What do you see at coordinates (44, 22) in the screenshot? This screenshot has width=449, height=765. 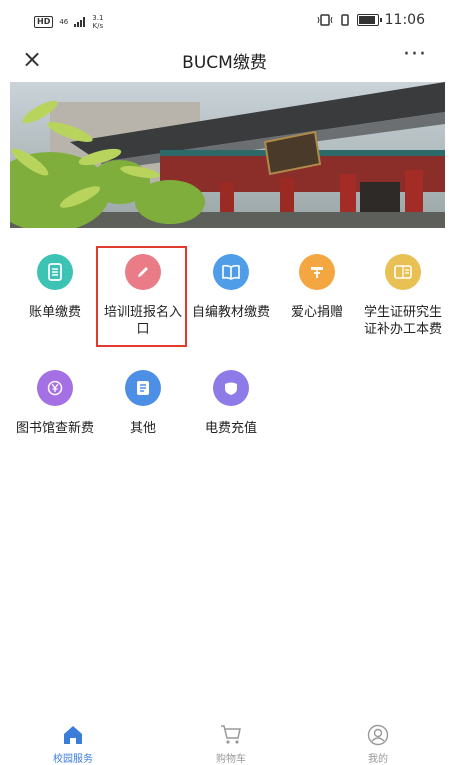 I see `hd-badge: HD` at bounding box center [44, 22].